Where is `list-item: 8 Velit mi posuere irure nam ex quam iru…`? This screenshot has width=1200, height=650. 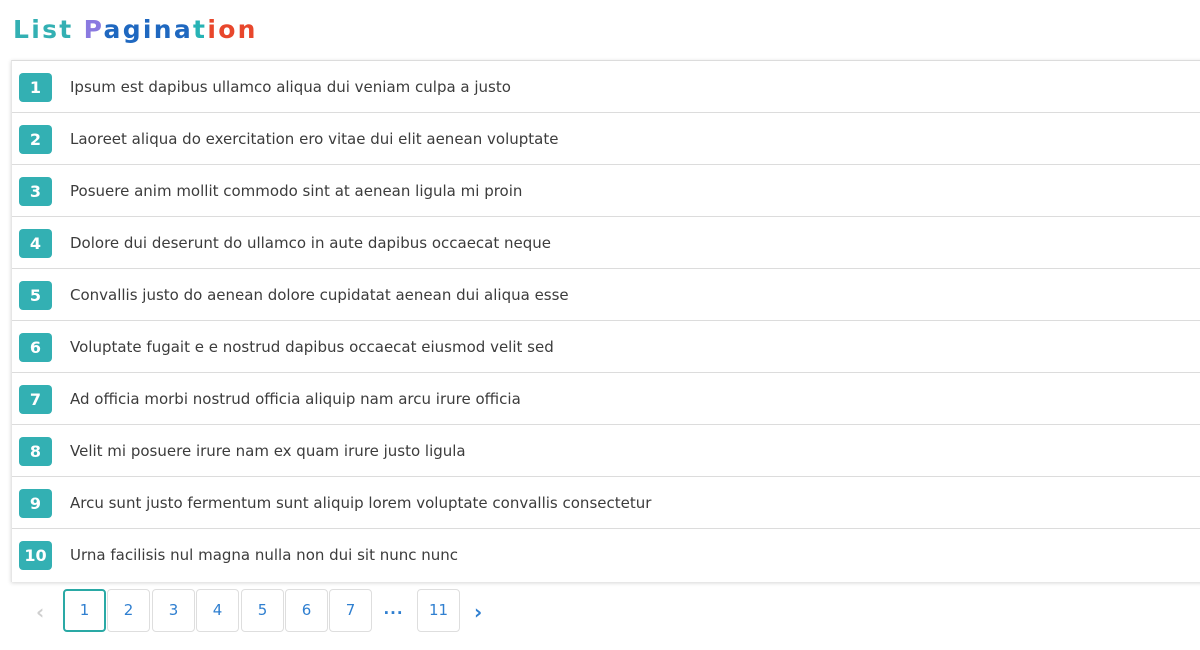 list-item: 8 Velit mi posuere irure nam ex quam iru… is located at coordinates (606, 451).